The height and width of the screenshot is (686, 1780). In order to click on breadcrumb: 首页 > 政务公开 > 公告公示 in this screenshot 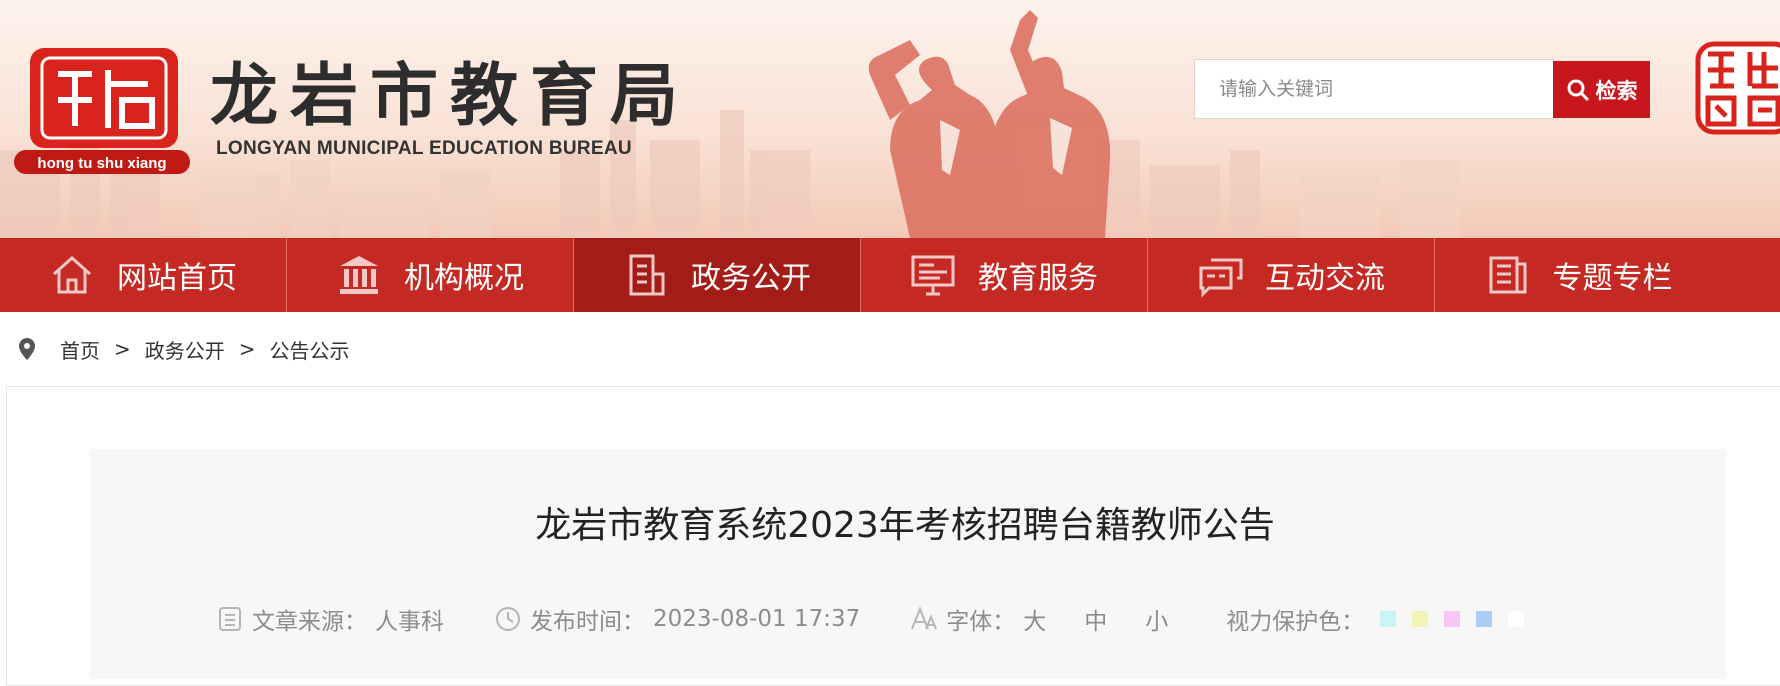, I will do `click(184, 349)`.